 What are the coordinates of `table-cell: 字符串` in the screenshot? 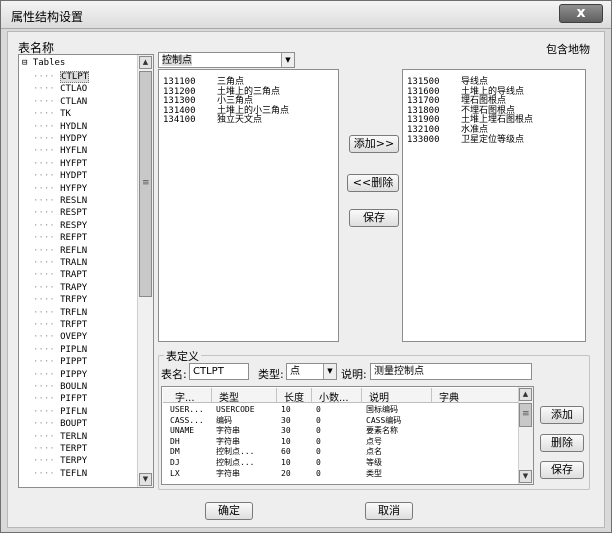 It's located at (228, 473).